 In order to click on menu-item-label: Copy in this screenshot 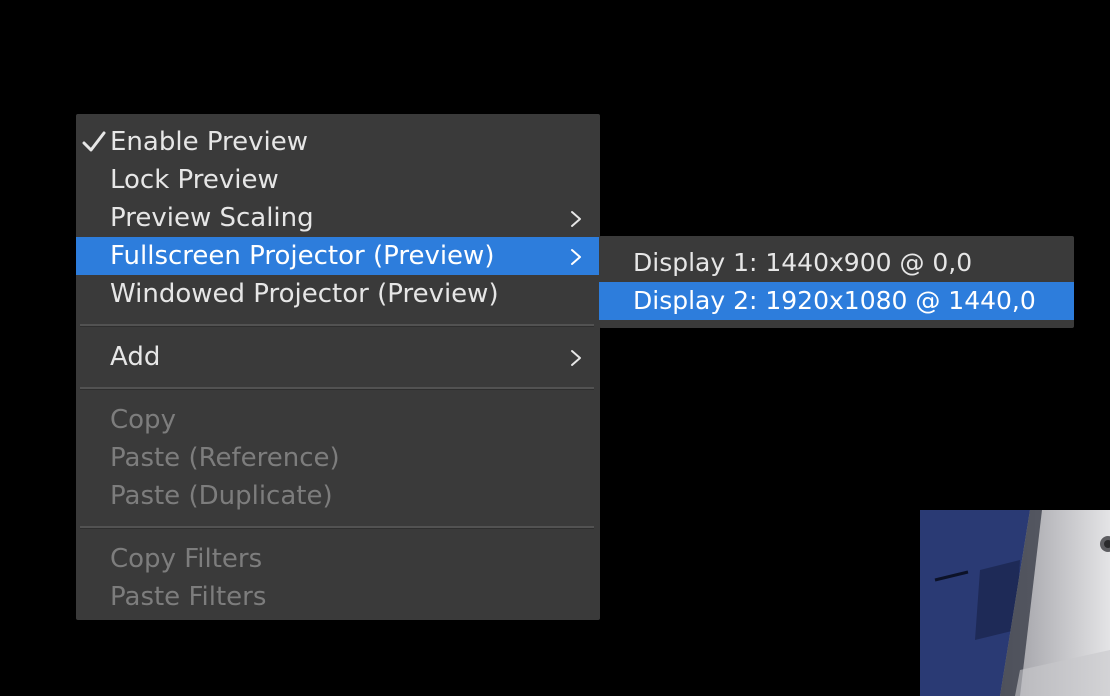, I will do `click(143, 420)`.